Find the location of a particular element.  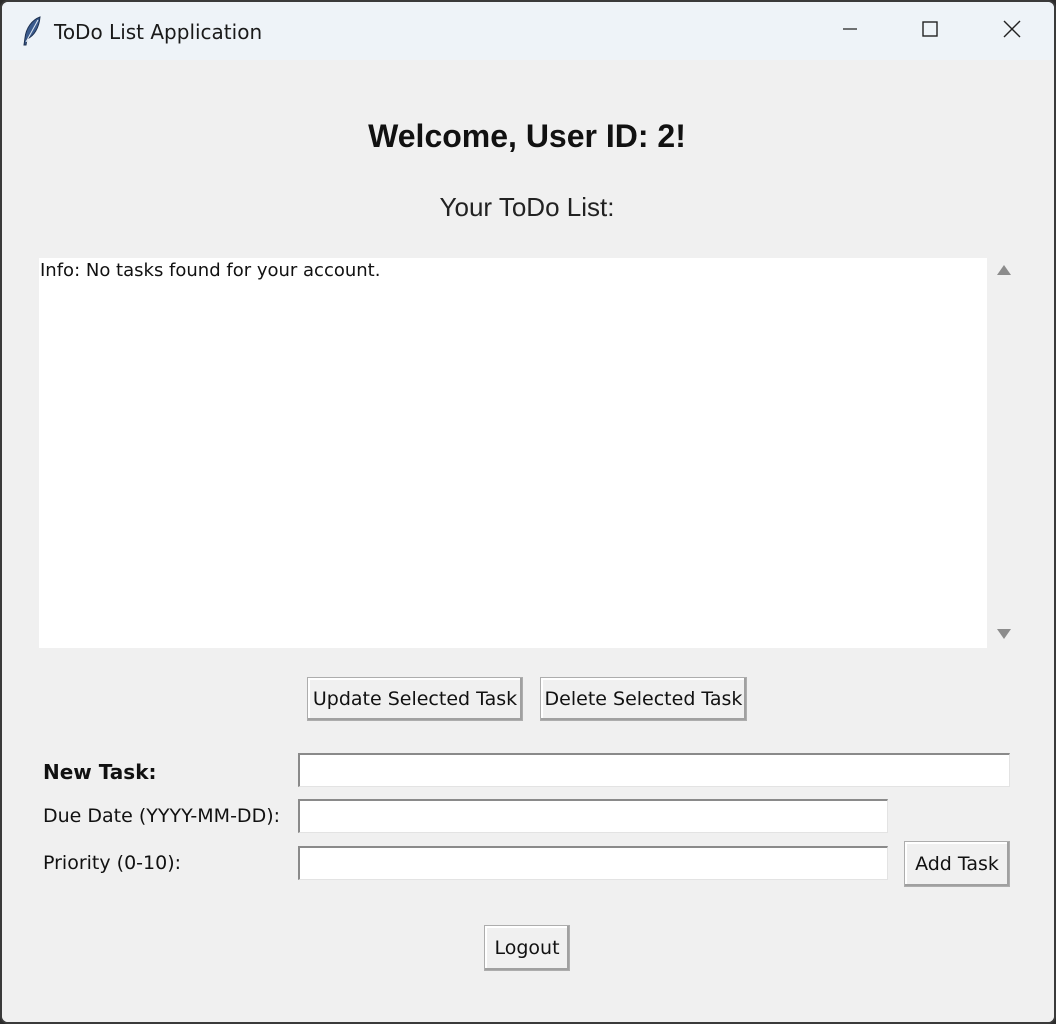

new-task-label: New Task: is located at coordinates (100, 772).